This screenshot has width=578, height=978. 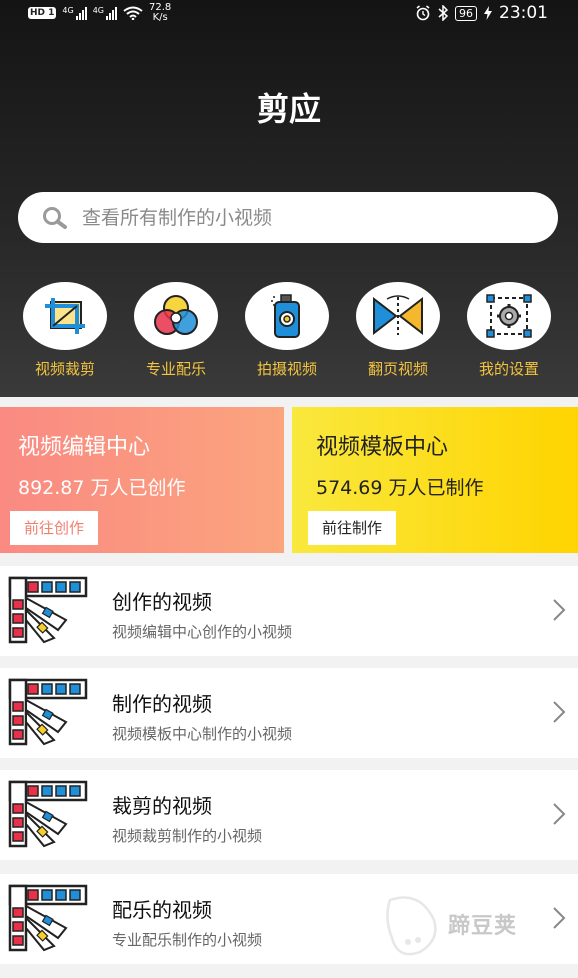 I want to click on go-make-button: 前往制作, so click(x=352, y=528).